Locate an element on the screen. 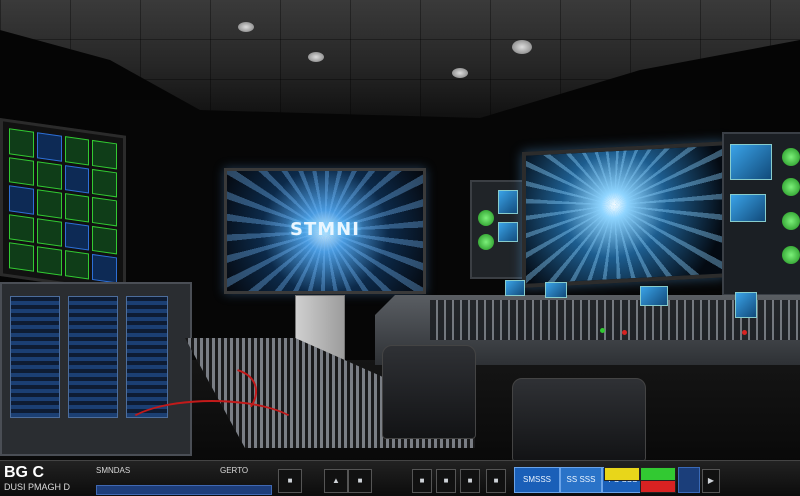  taskbar-subtitle: DUSI PMAGH D is located at coordinates (37, 487).